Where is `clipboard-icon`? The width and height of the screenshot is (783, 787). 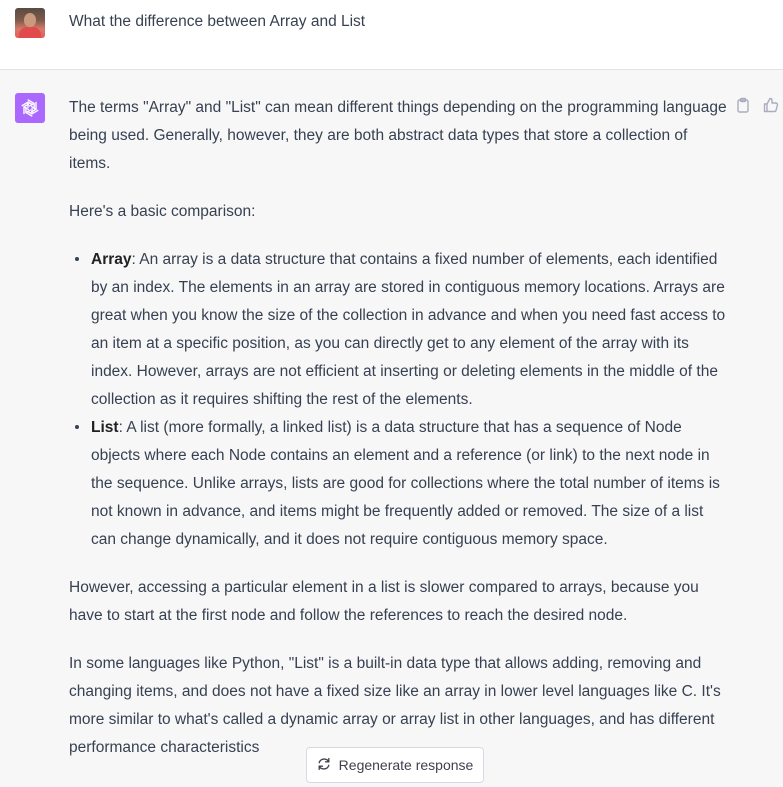
clipboard-icon is located at coordinates (743, 105).